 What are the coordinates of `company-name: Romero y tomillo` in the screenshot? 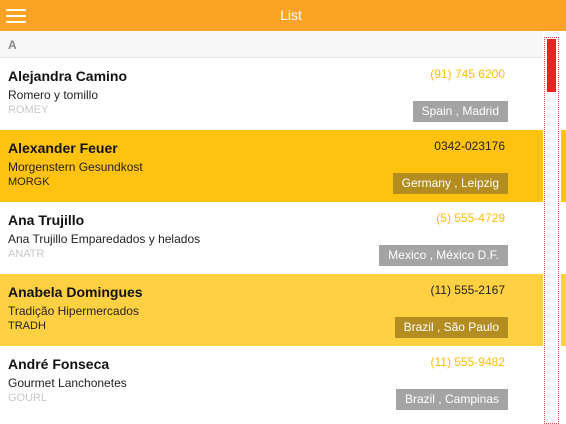 It's located at (53, 95).